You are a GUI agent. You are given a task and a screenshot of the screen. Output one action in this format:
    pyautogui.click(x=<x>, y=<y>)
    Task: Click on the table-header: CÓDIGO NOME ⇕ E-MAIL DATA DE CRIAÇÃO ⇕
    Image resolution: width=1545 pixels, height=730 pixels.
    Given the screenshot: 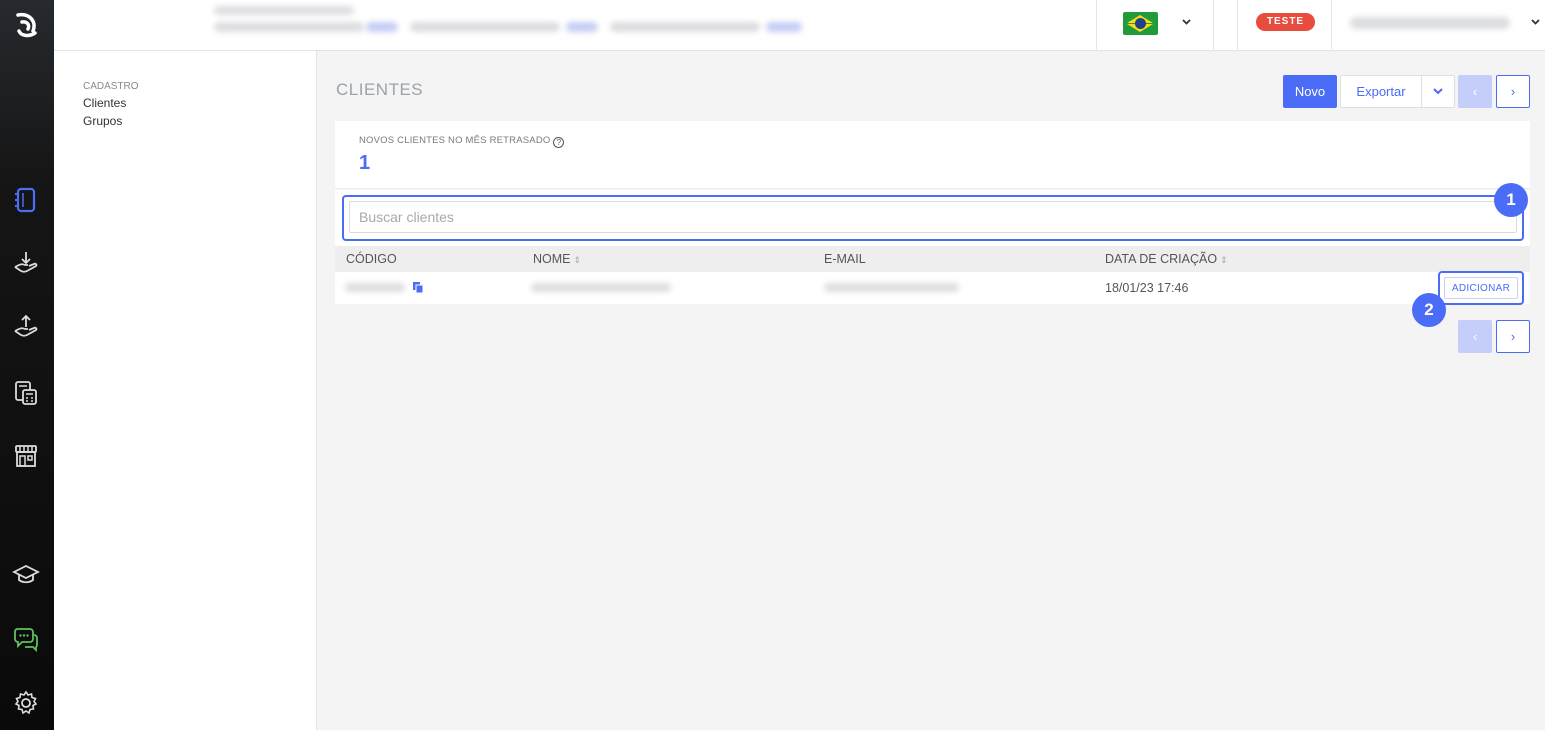 What is the action you would take?
    pyautogui.click(x=932, y=259)
    